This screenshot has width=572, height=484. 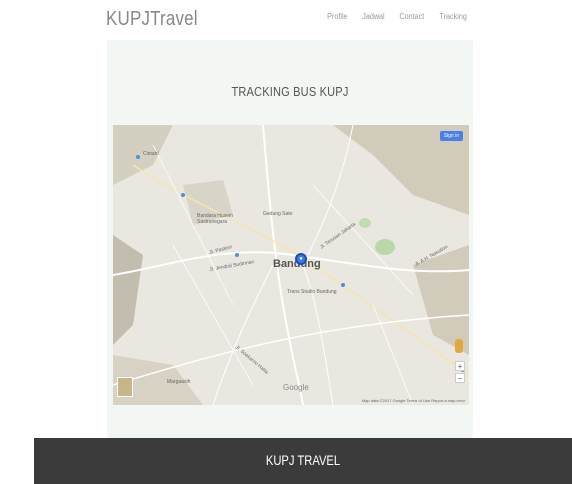 I want to click on page-title: TRACKING BUS KUPJ, so click(x=290, y=91).